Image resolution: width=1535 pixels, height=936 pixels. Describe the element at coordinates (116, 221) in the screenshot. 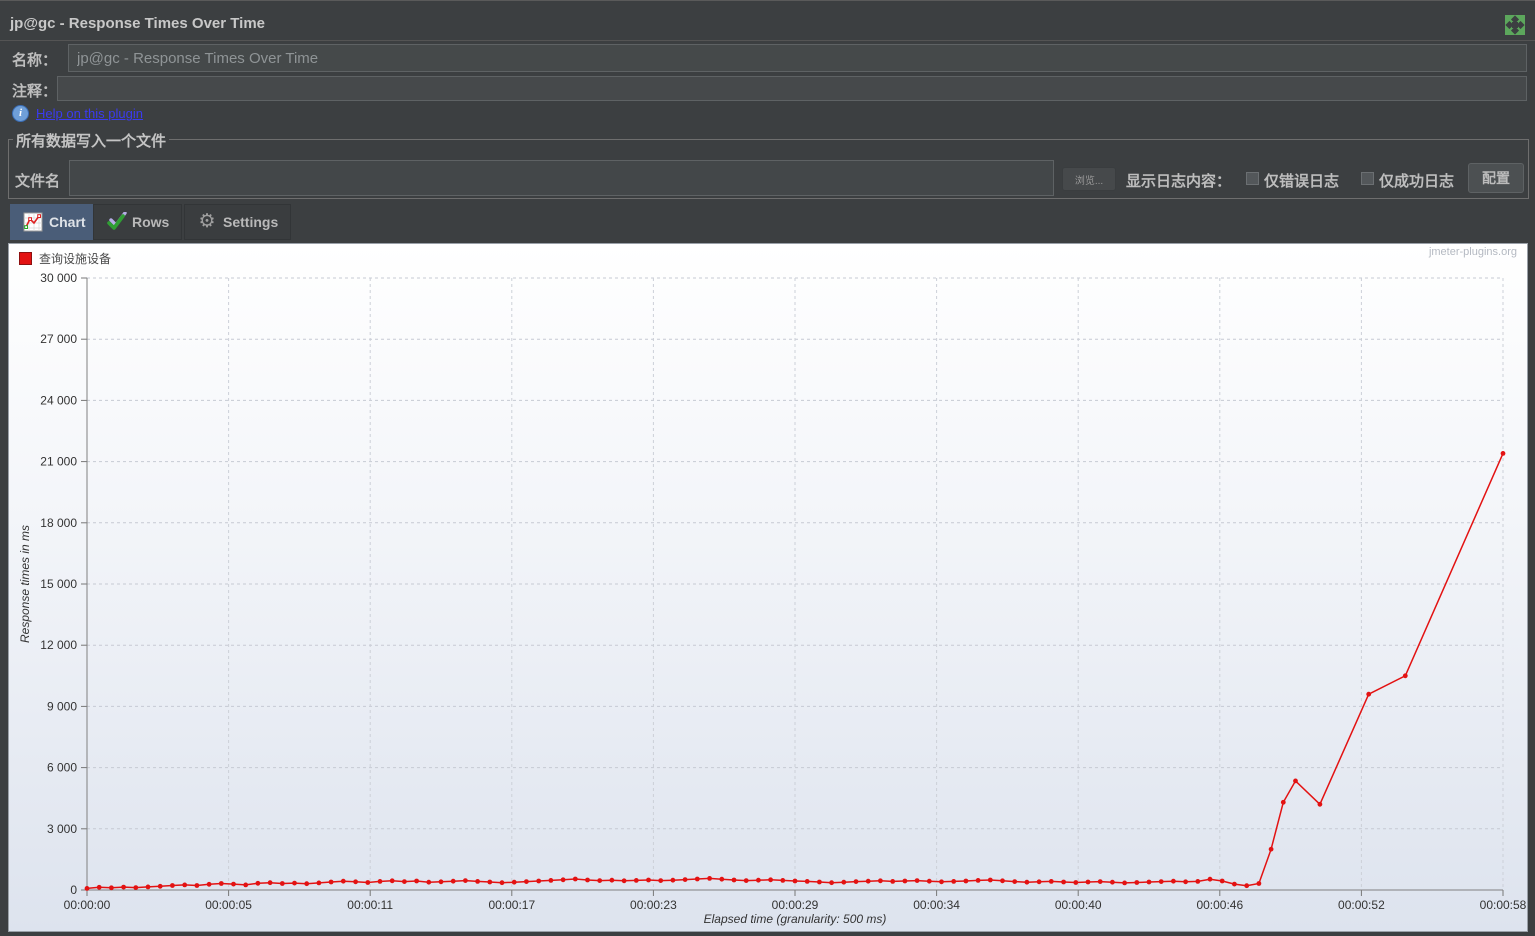

I see `checkmarks-icon` at that location.